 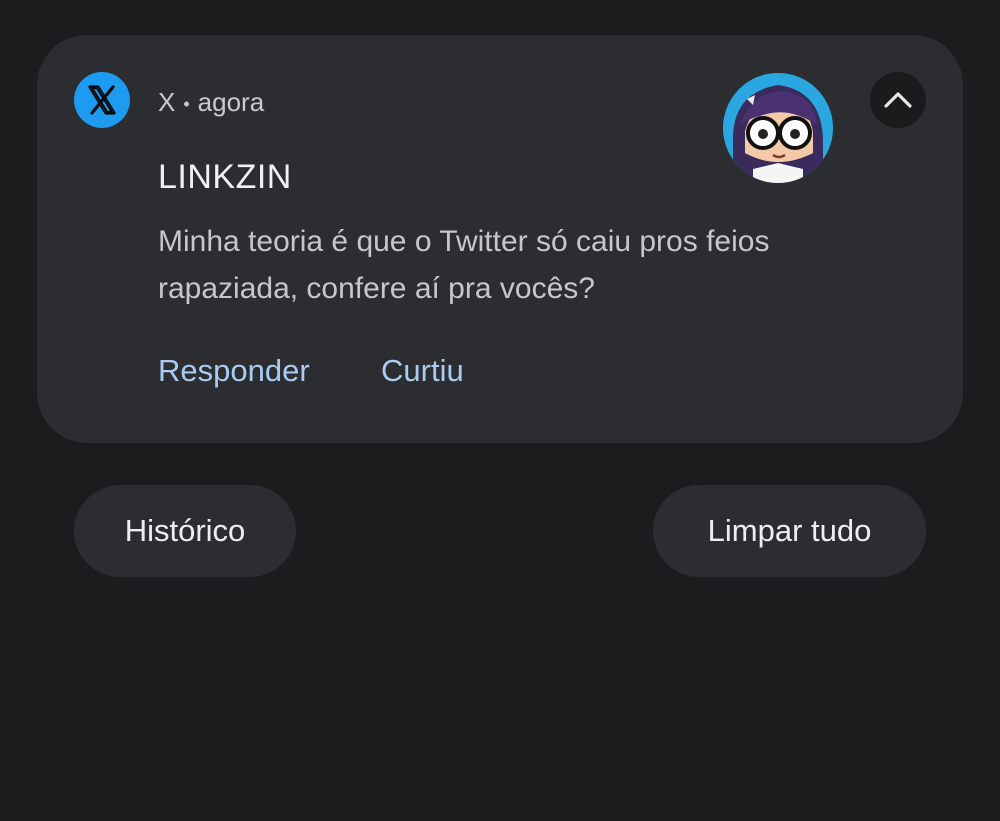 I want to click on notification-title: LINKZIN, so click(x=225, y=177).